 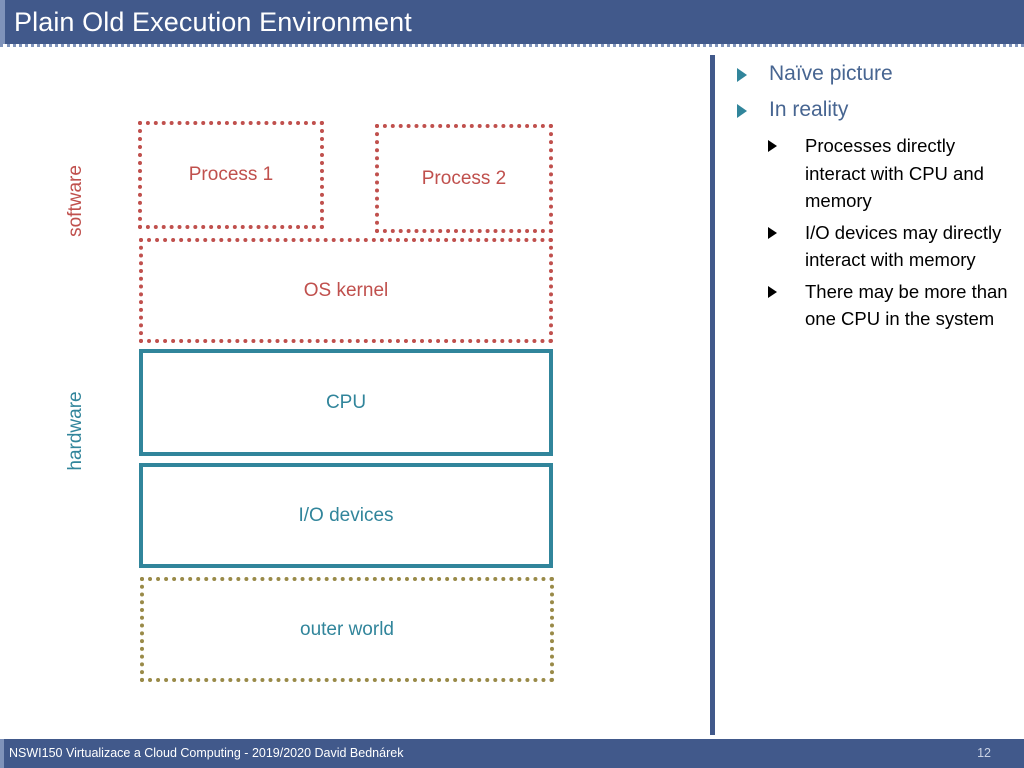 What do you see at coordinates (809, 109) in the screenshot?
I see `bullet-label: In reality` at bounding box center [809, 109].